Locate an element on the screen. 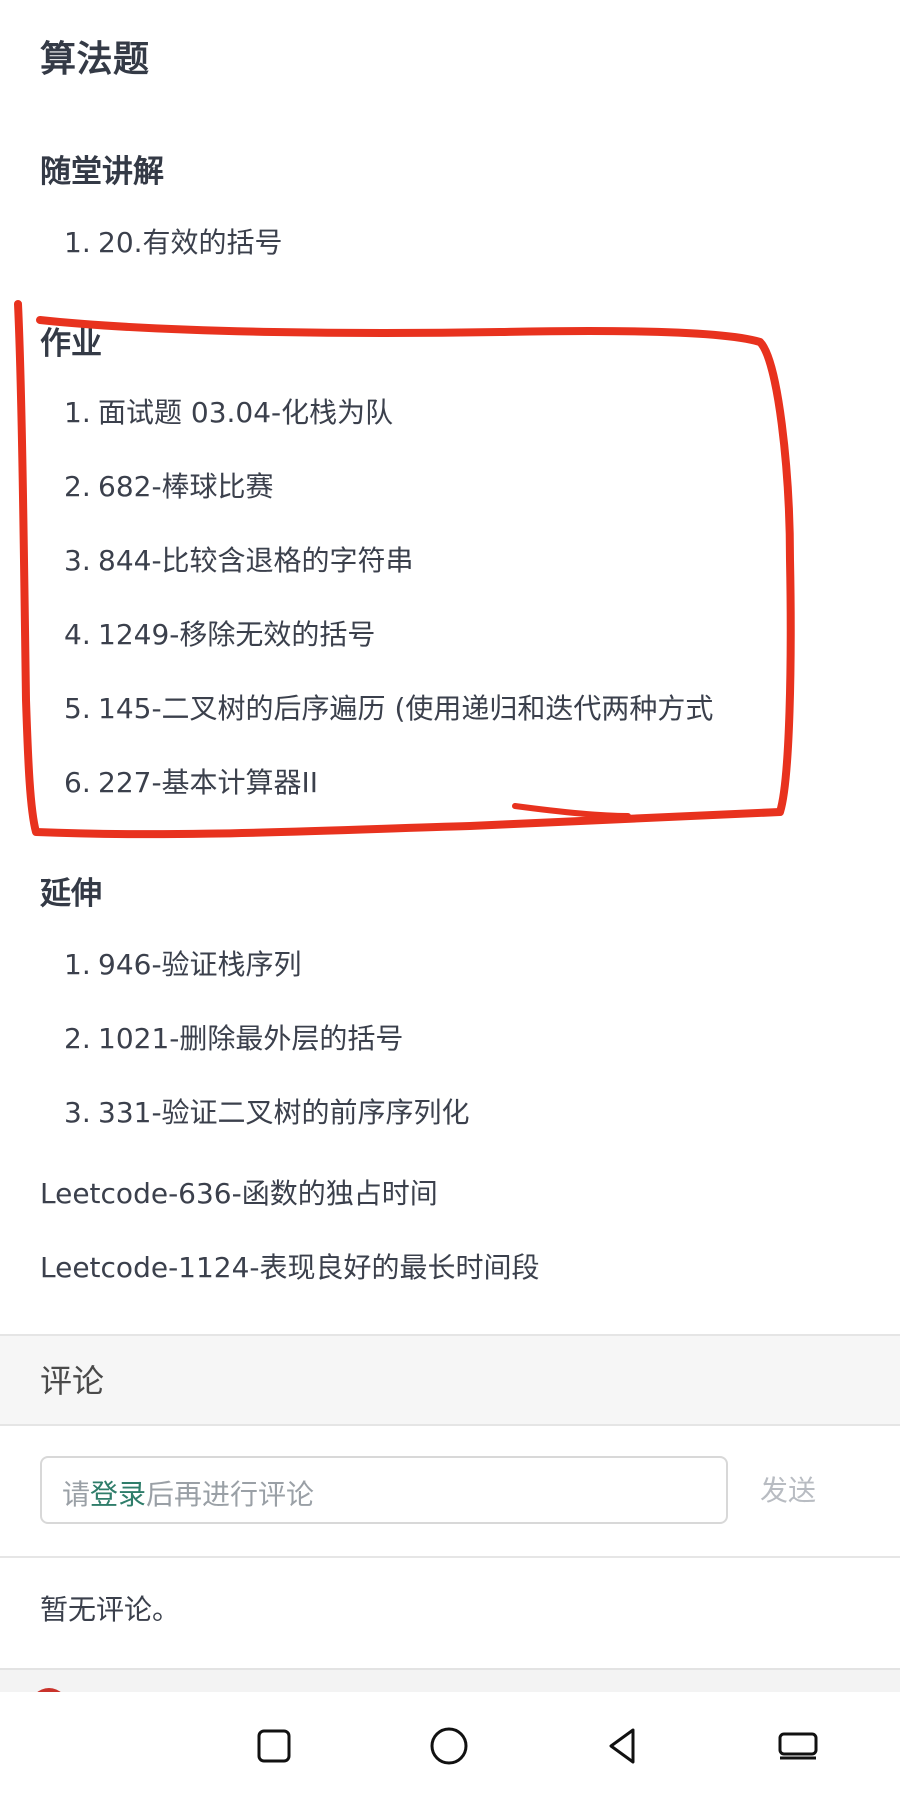 This screenshot has width=900, height=1800. list-item-link: 227-基本计算器II is located at coordinates (208, 783).